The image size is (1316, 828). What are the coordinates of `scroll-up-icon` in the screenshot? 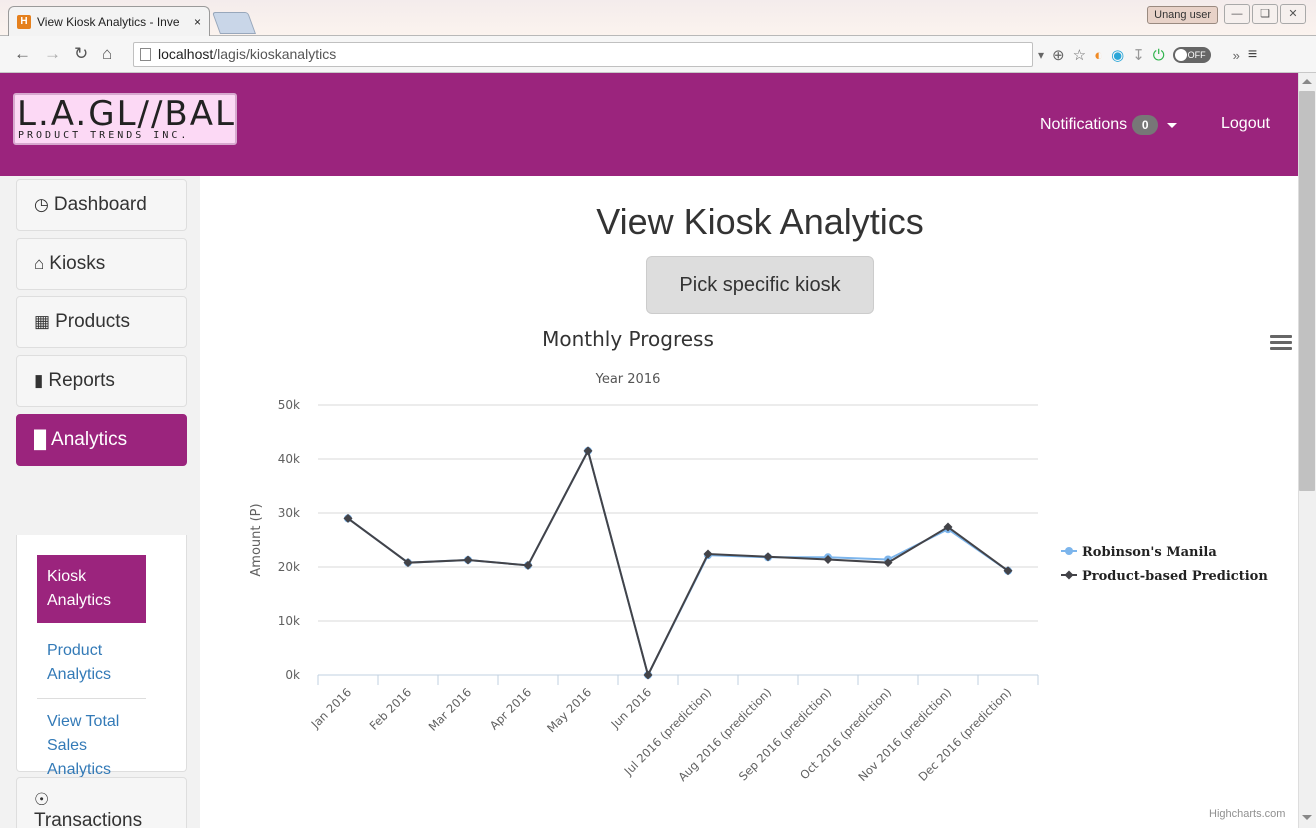 It's located at (1307, 81).